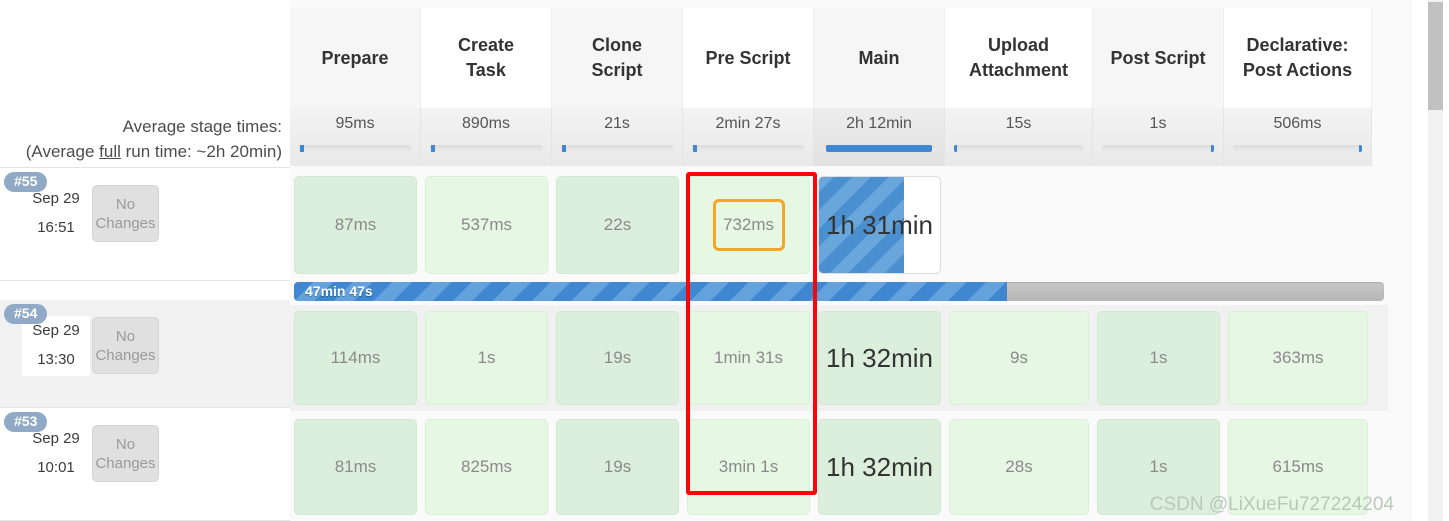 This screenshot has height=521, width=1449. I want to click on run-label-54: #54 Sep 29 13:30 No Changes, so click(145, 354).